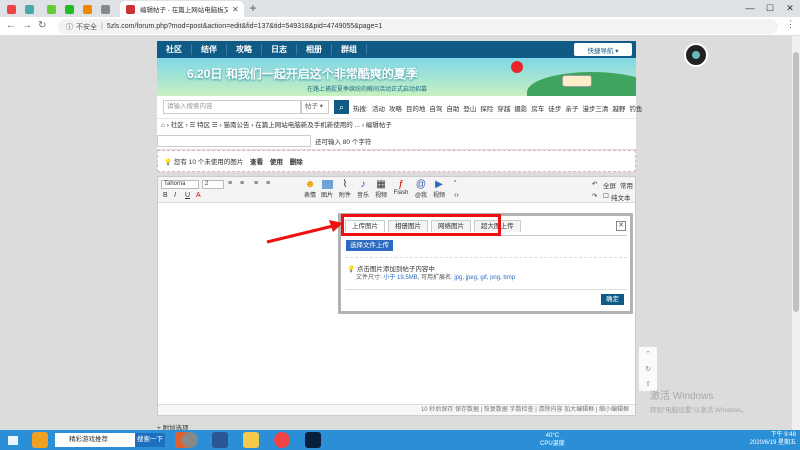 Image resolution: width=800 pixels, height=450 pixels. I want to click on size-select: 2, so click(213, 184).